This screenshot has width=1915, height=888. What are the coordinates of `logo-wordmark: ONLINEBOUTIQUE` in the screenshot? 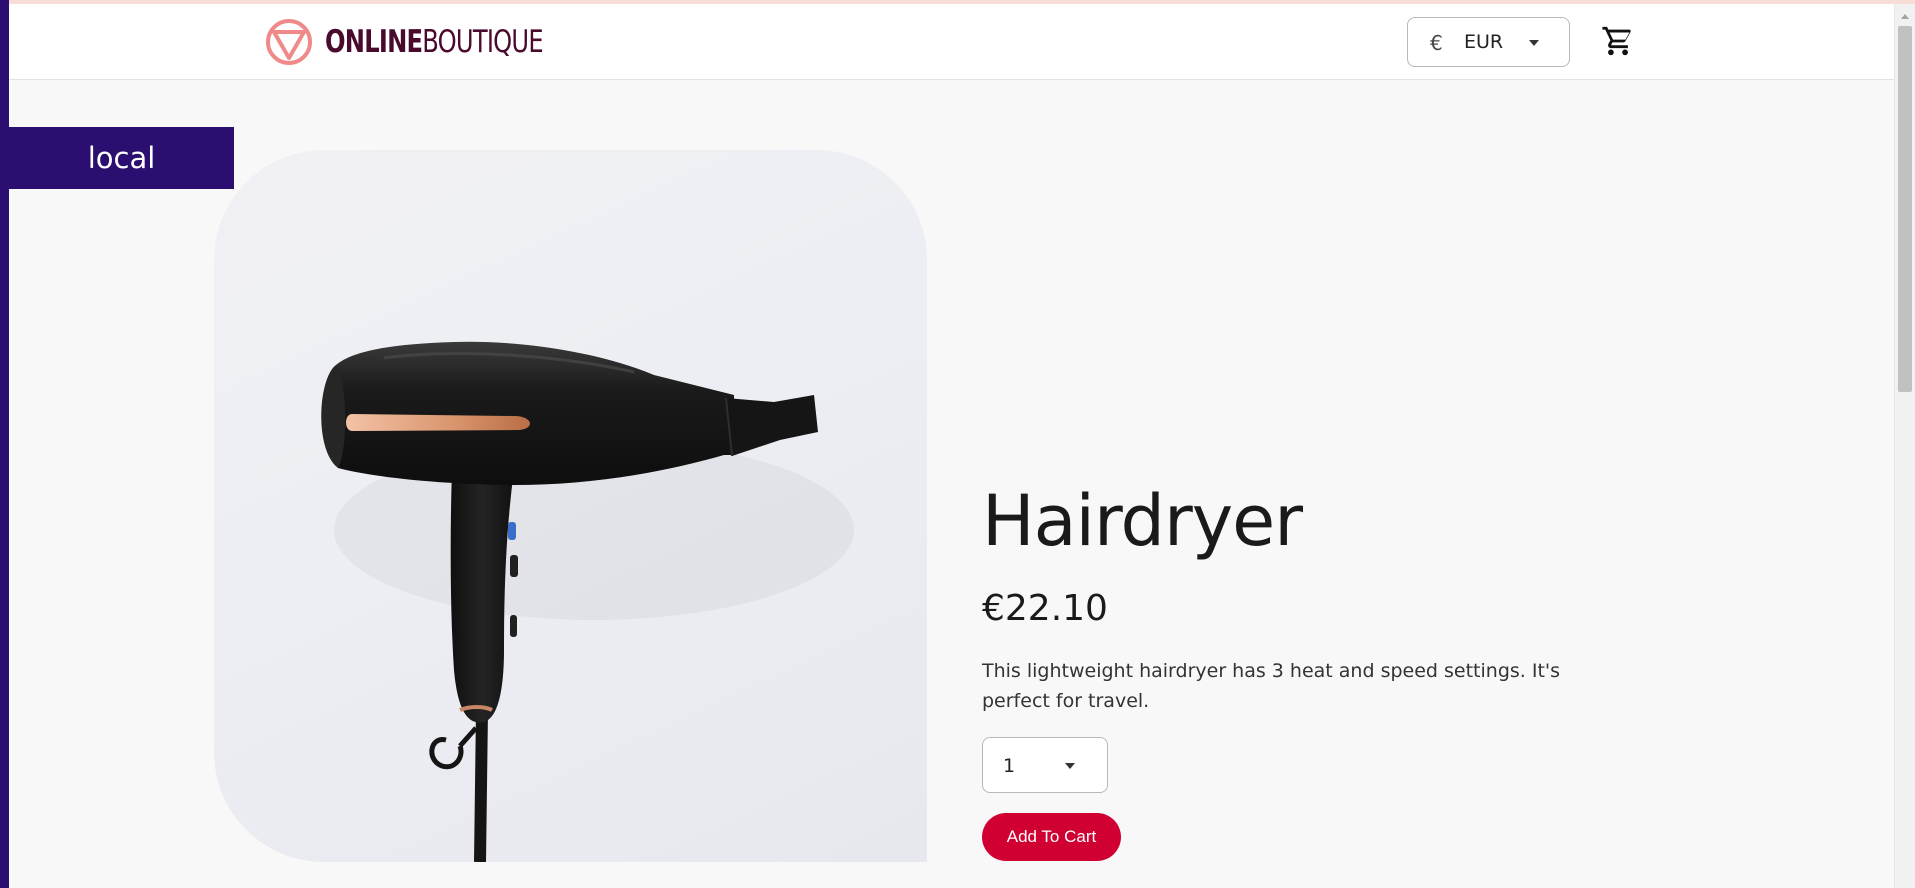 It's located at (434, 42).